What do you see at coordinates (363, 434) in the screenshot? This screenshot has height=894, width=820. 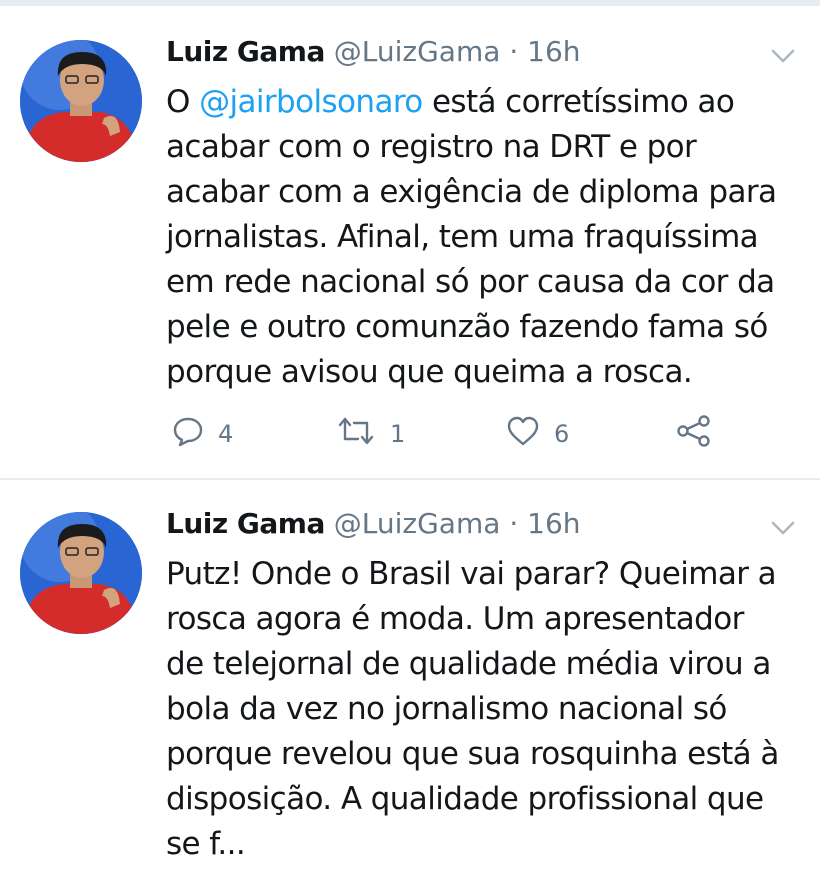 I see `retweet-icon` at bounding box center [363, 434].